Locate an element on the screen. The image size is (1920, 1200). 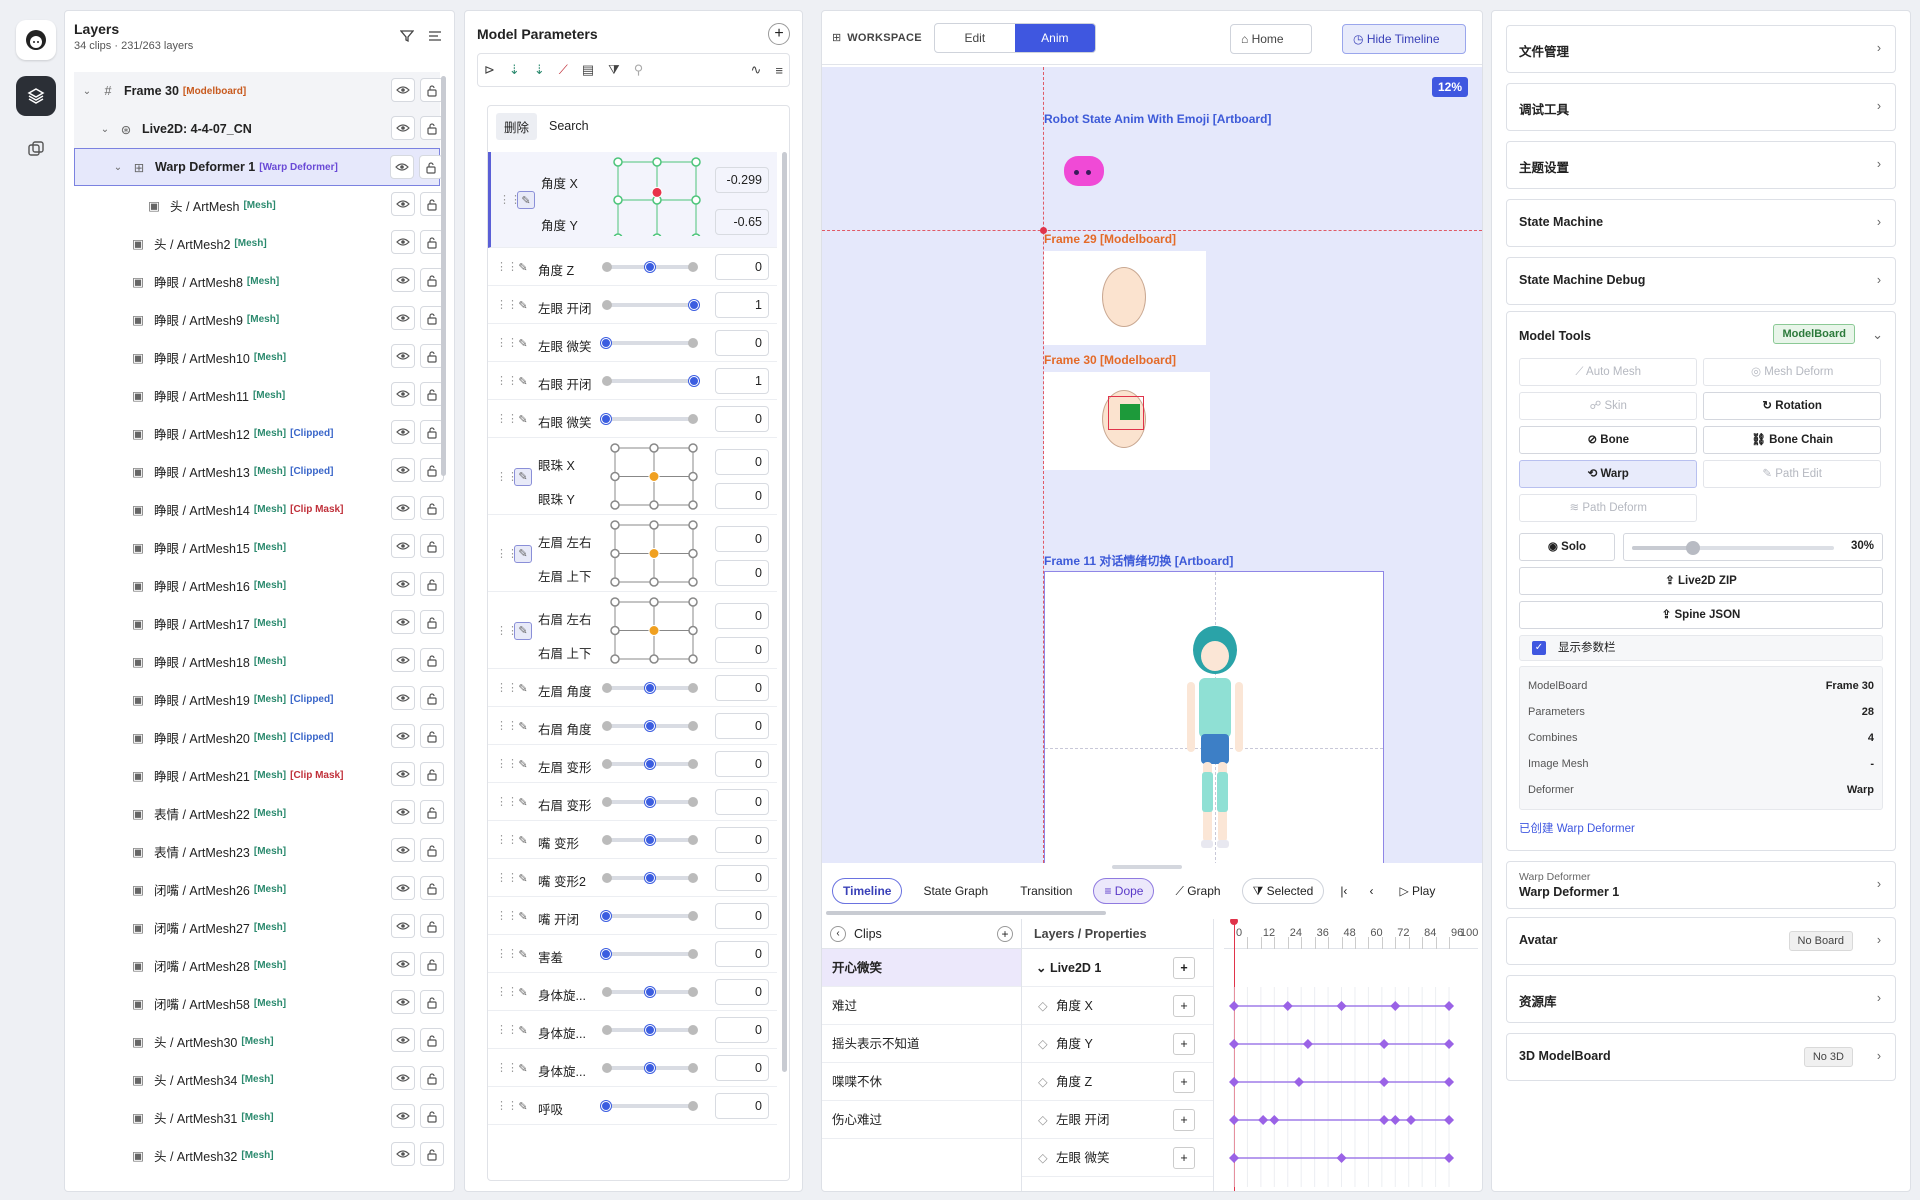
param-row: ⋮⋮ ✎ 嘴 变形2 0 is located at coordinates (632, 878).